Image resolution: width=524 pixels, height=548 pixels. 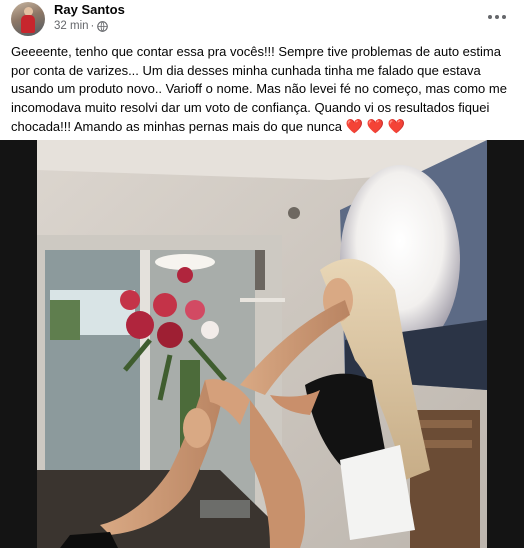 I want to click on avatar-figure-body, so click(x=28, y=24).